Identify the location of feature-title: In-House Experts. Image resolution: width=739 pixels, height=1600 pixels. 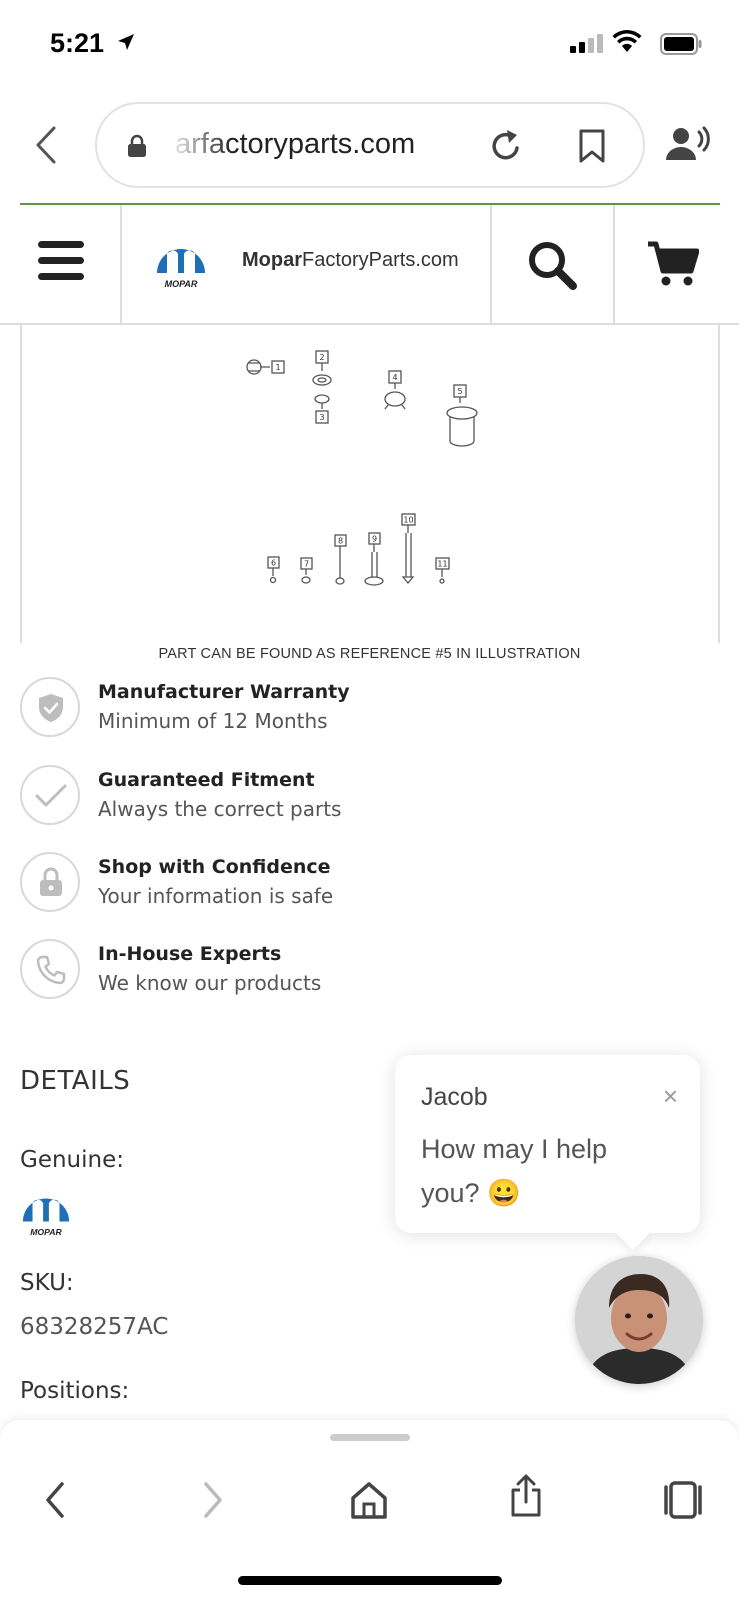
(190, 954).